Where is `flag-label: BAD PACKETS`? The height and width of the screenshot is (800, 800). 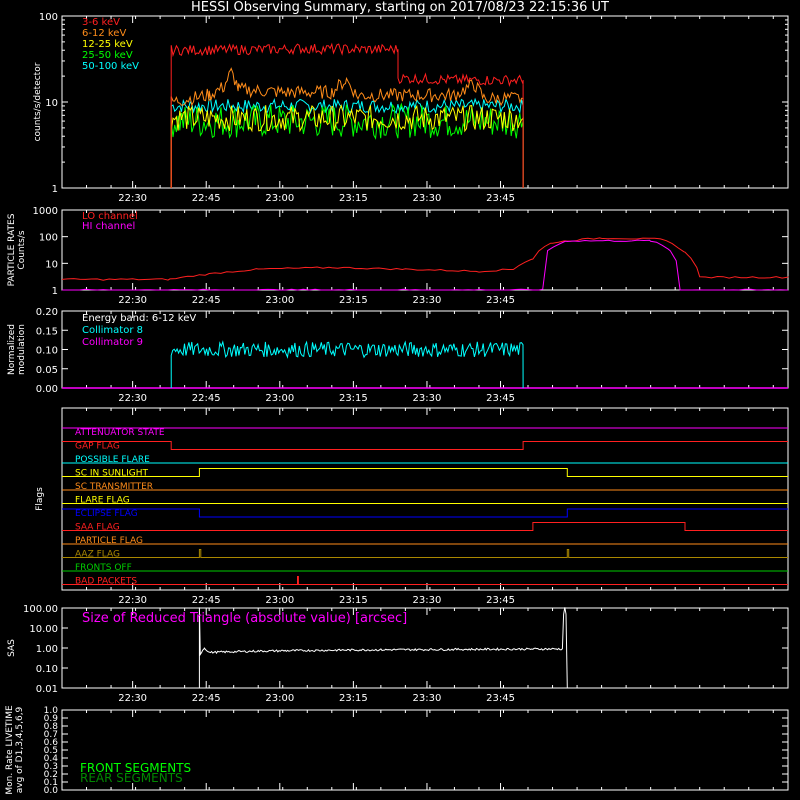
flag-label: BAD PACKETS is located at coordinates (106, 582).